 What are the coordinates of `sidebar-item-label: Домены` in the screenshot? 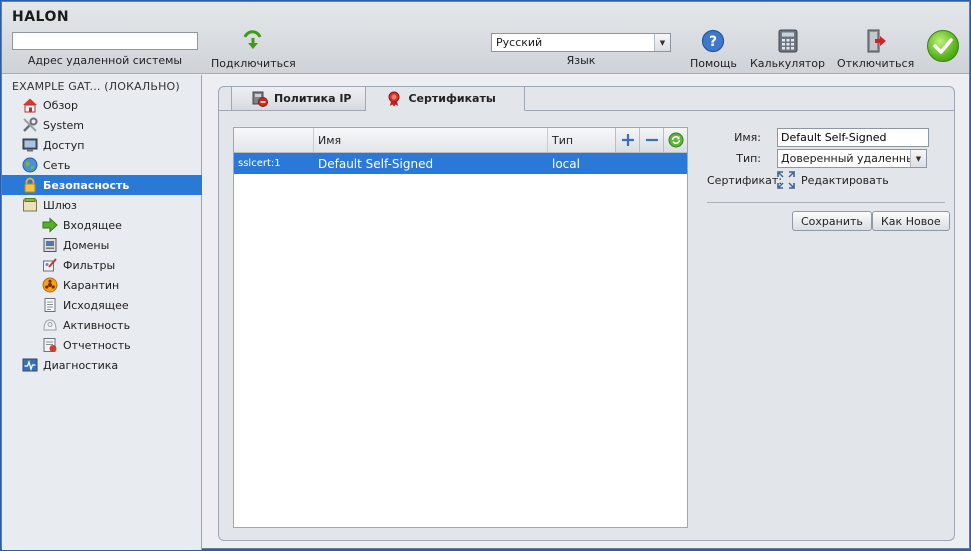 It's located at (86, 245).